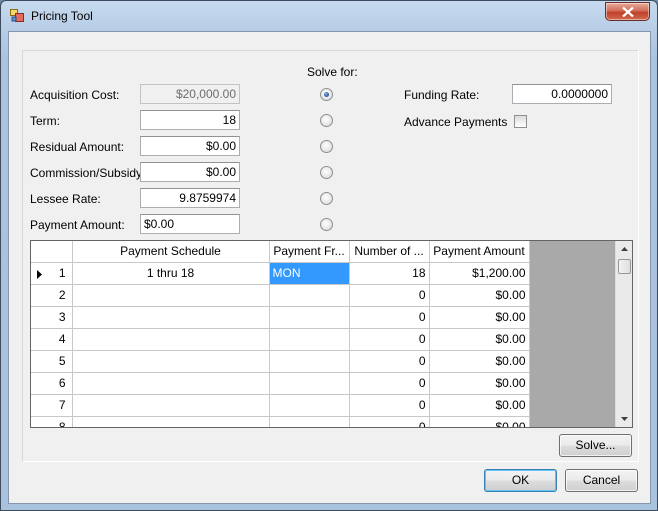  I want to click on row-number: 1, so click(62, 273).